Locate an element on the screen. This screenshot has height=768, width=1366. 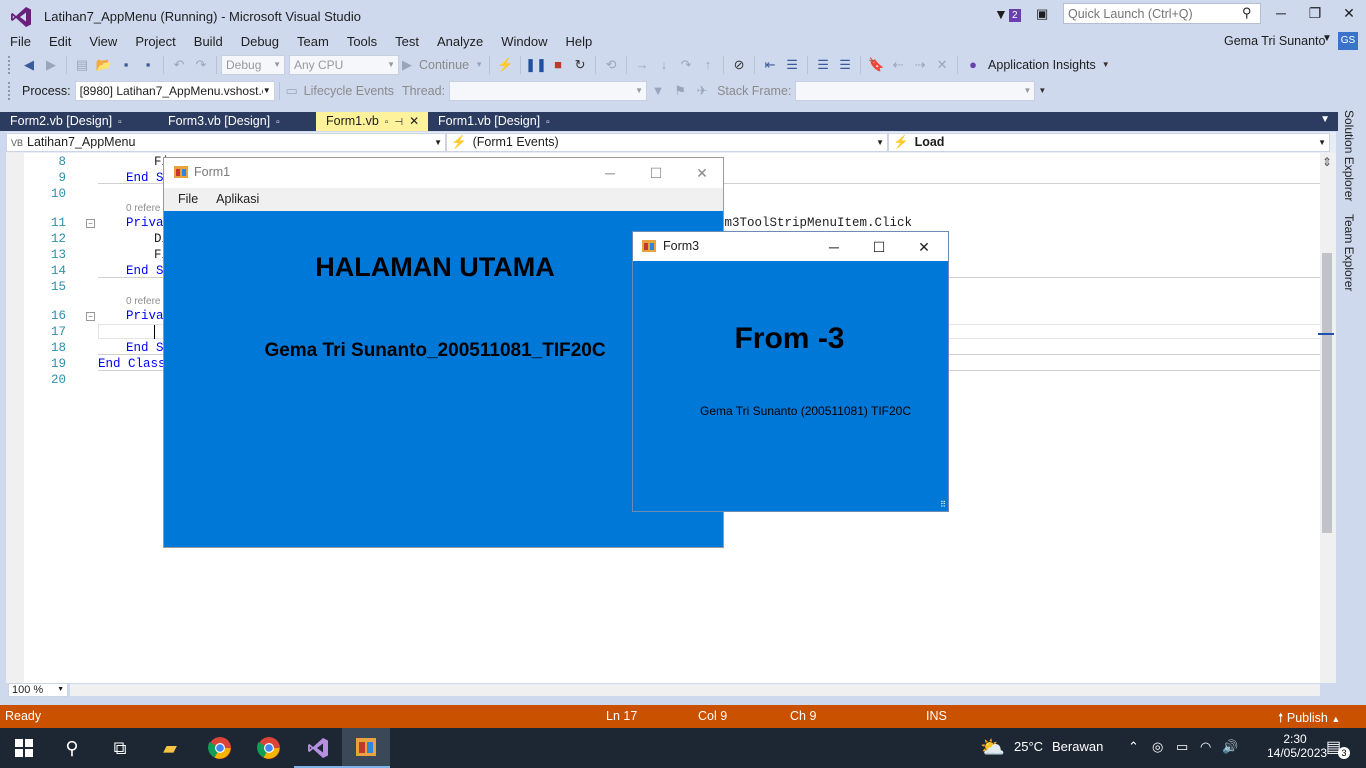
notification-badge: 2 is located at coordinates (1015, 15).